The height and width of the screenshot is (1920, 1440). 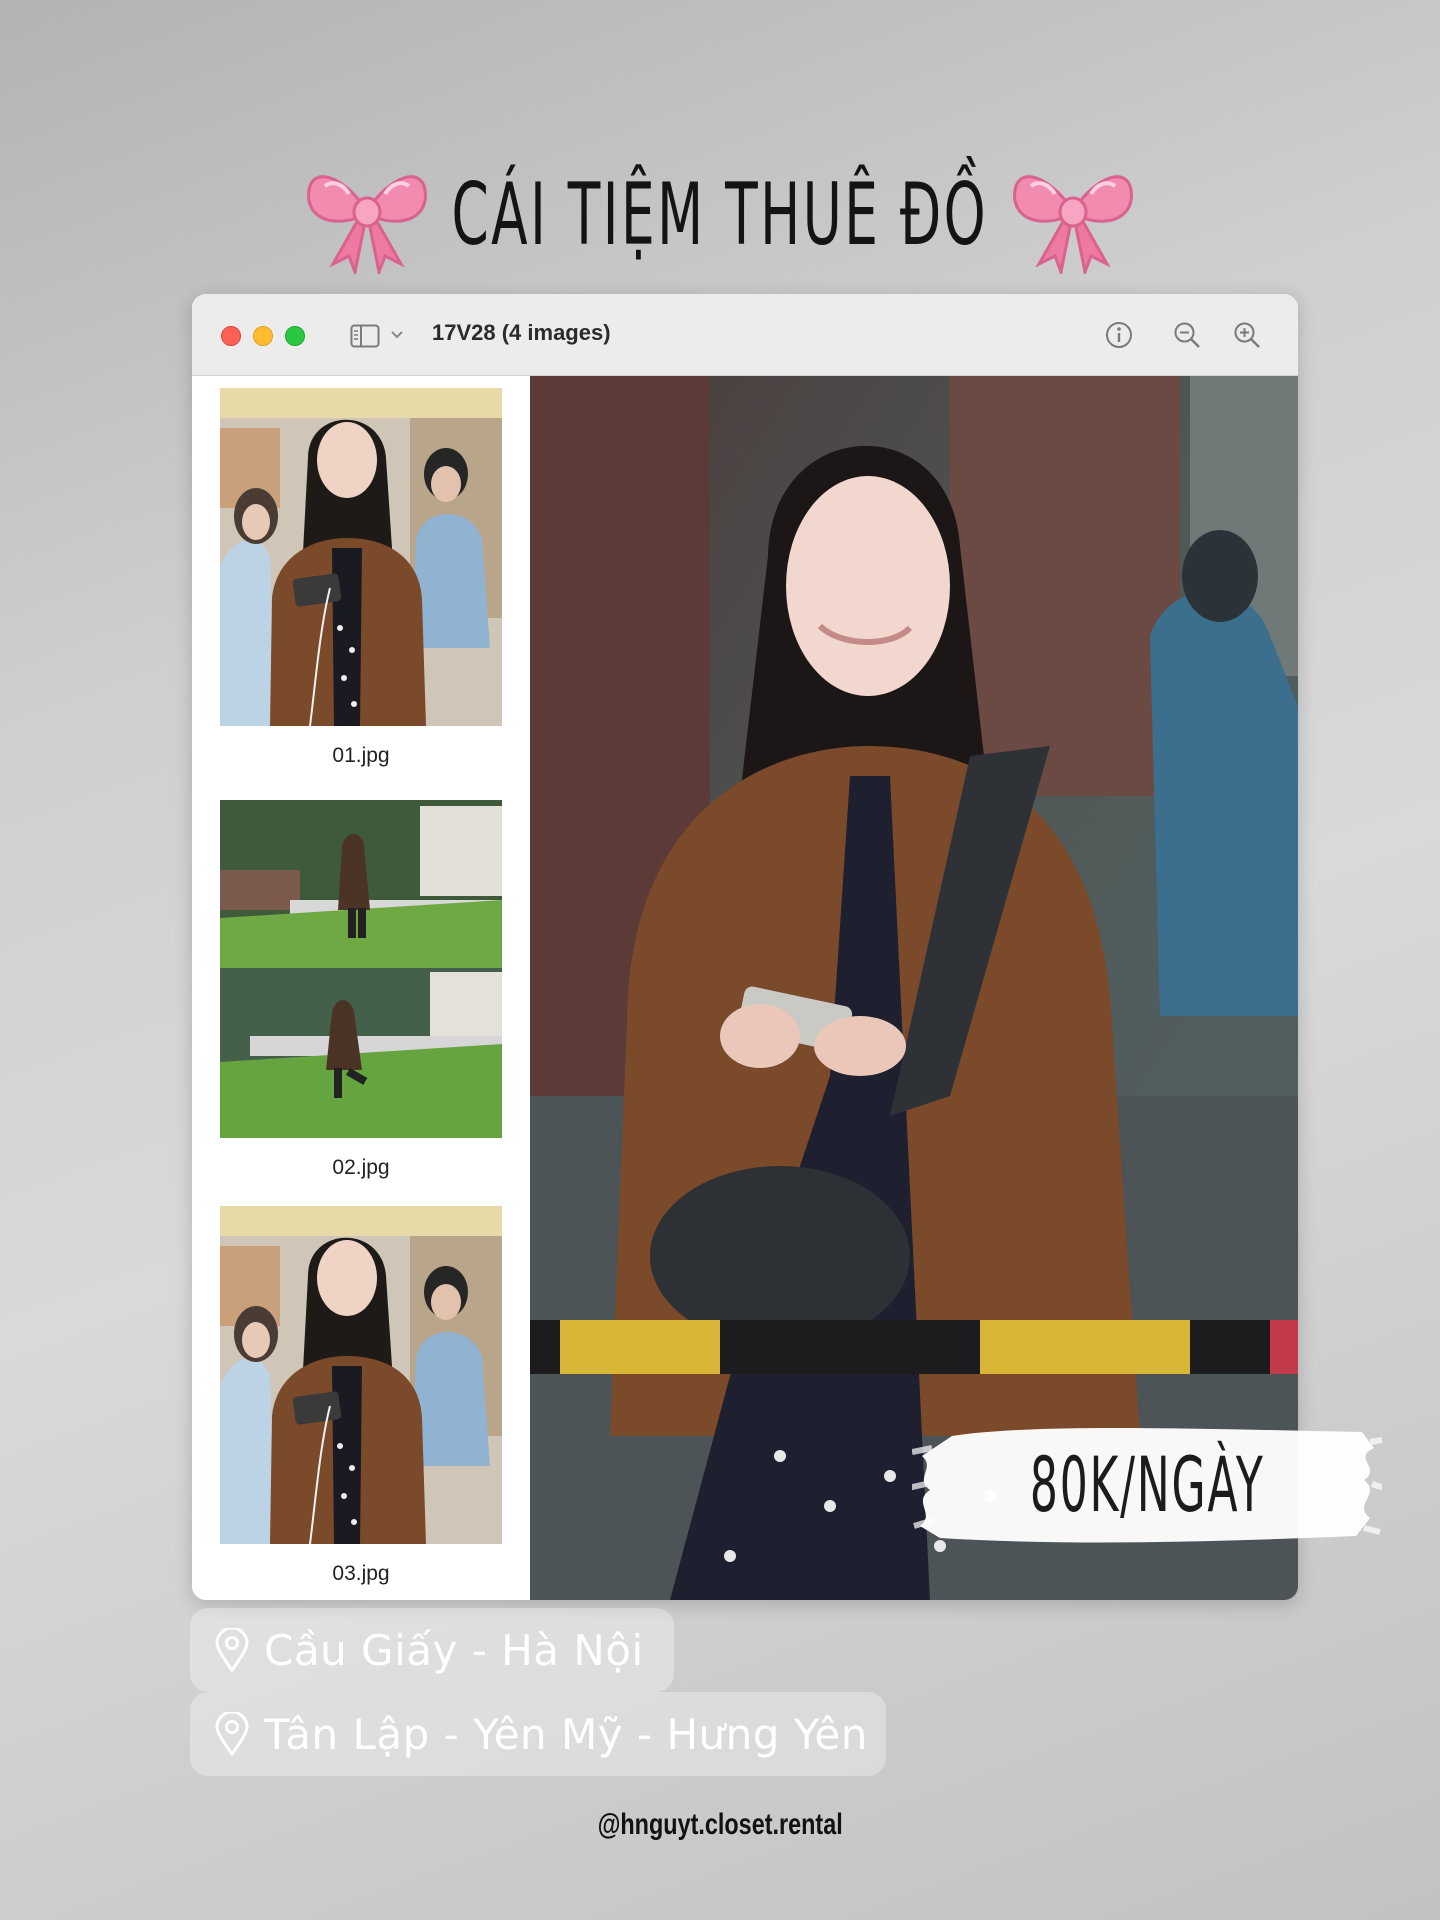 I want to click on location-pill: Cầu Giấy - Hà Nội, so click(x=432, y=1650).